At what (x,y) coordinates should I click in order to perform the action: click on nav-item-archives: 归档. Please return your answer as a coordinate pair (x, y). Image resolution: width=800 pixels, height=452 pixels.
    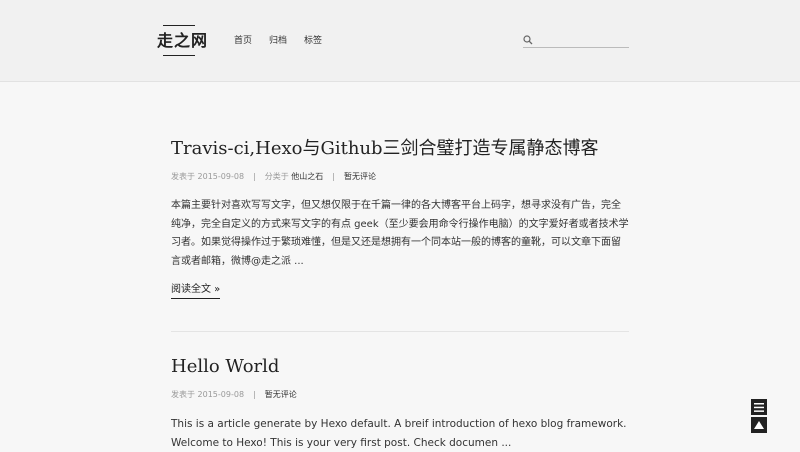
    Looking at the image, I should click on (278, 41).